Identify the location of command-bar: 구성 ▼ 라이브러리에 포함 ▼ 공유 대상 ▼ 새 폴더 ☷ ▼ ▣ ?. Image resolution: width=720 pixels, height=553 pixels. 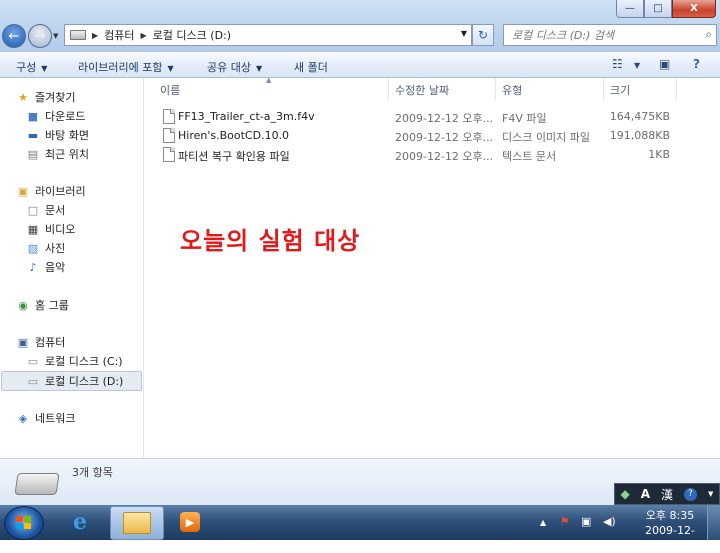
(360, 65).